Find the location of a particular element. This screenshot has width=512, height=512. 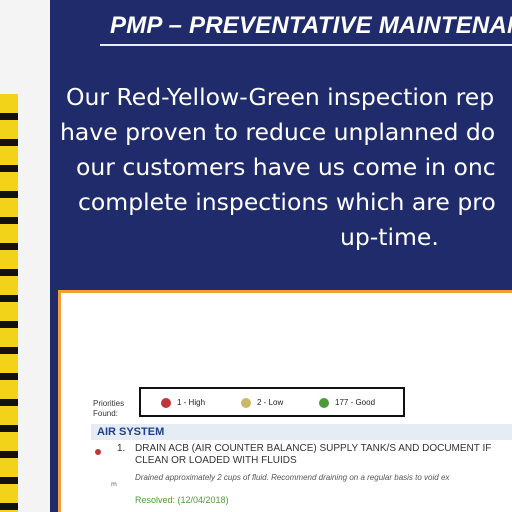

priority-label: 177 - Good is located at coordinates (355, 403).